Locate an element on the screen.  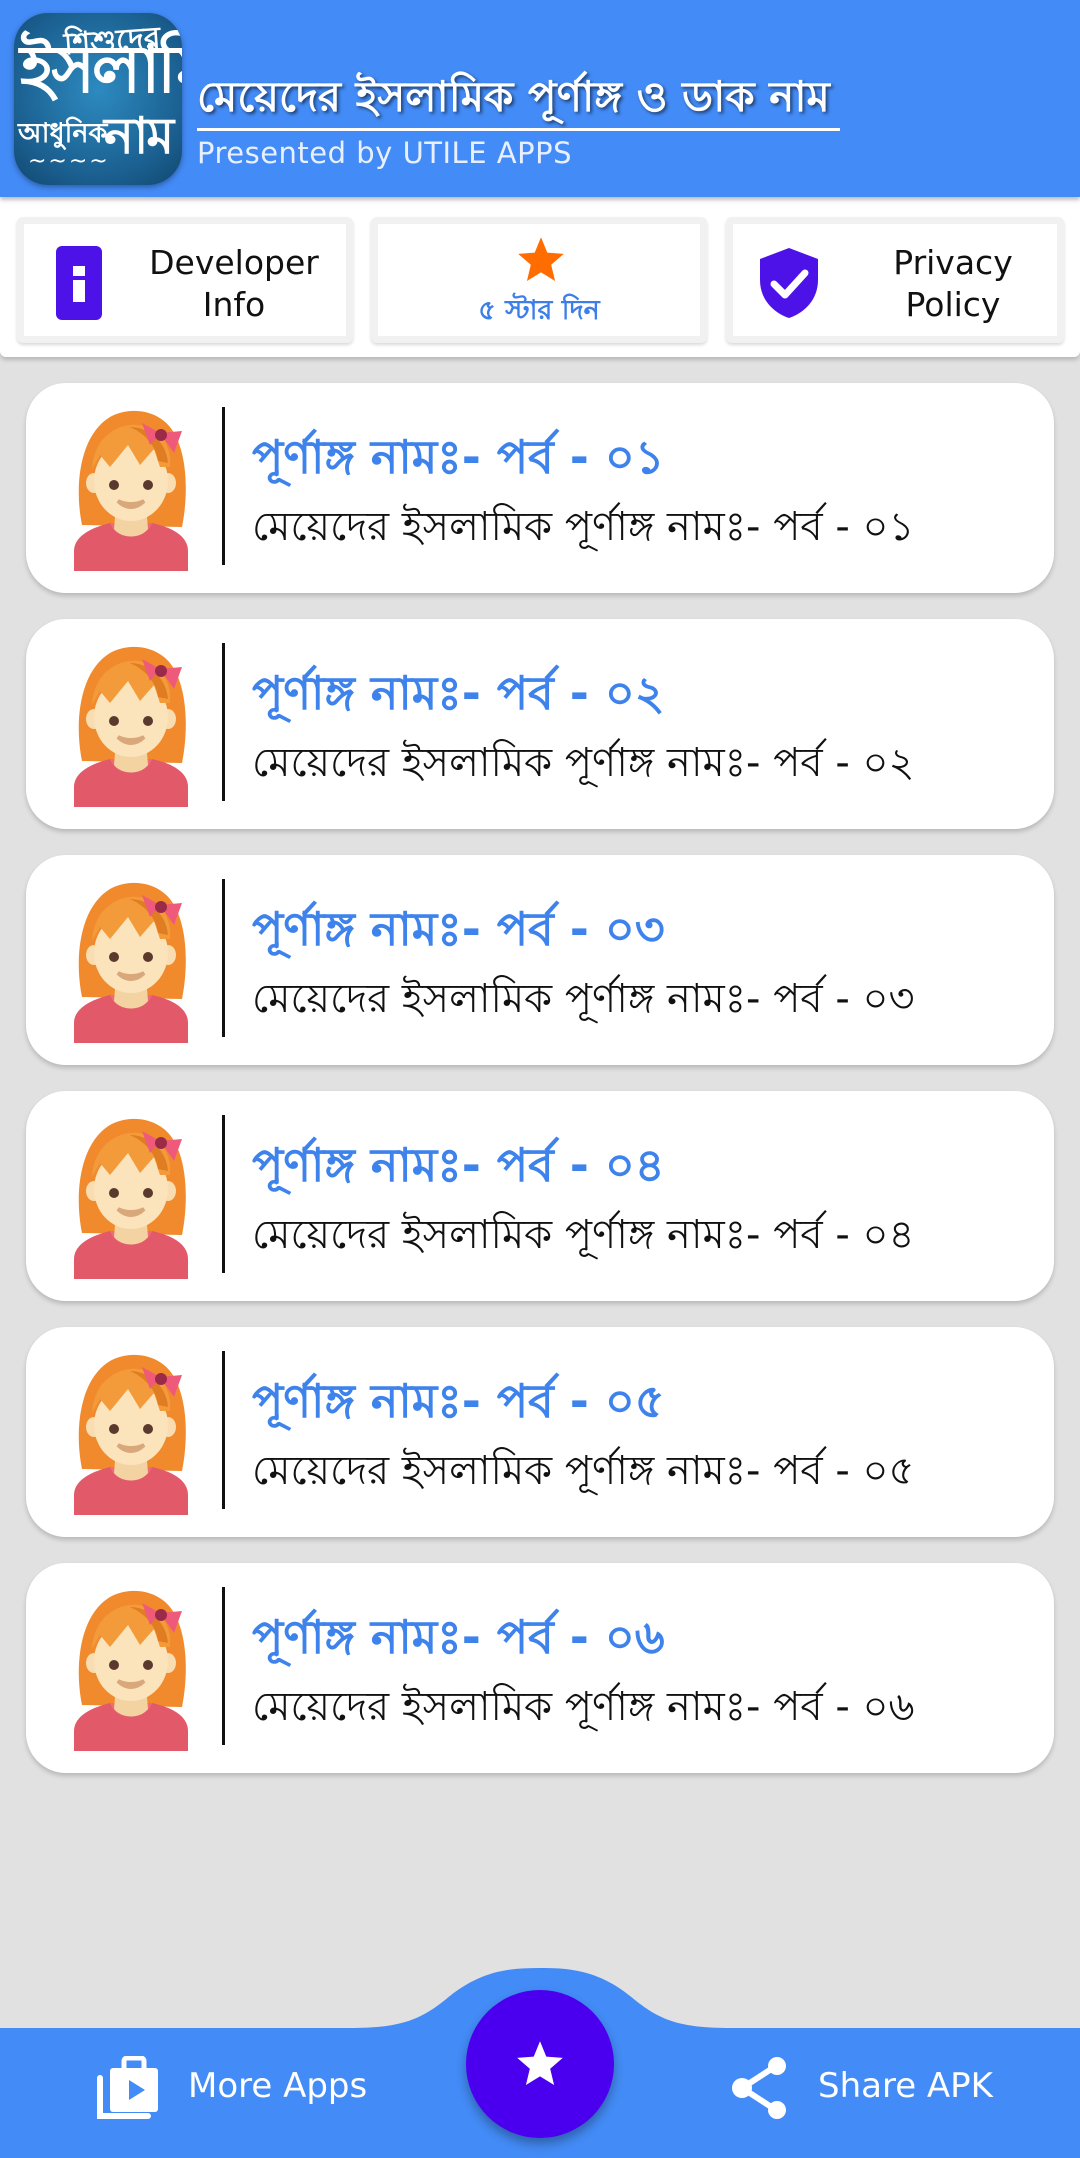
shield-check-icon is located at coordinates (789, 283).